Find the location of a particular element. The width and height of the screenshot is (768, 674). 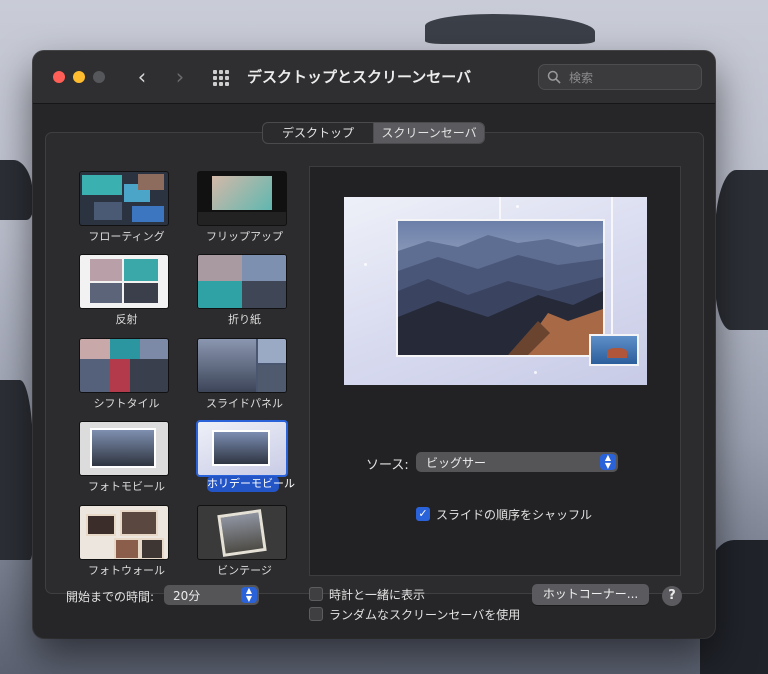

source-label: ソース: is located at coordinates (387, 465).